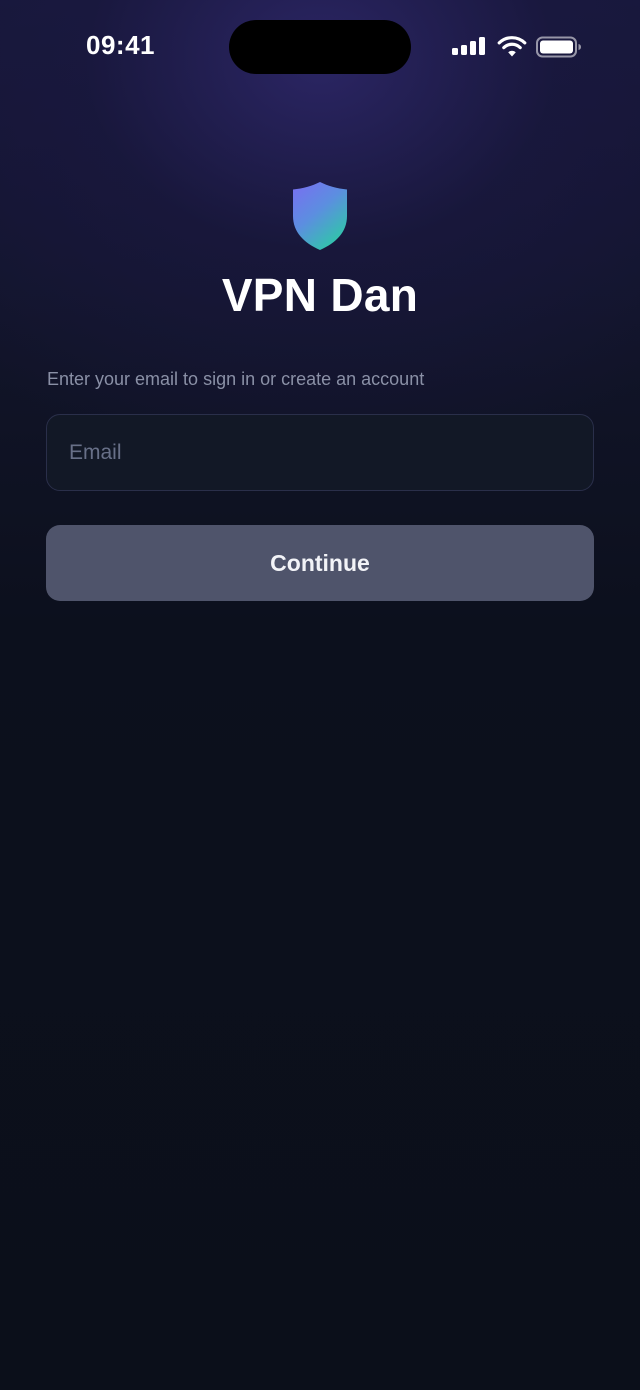 This screenshot has width=640, height=1390. Describe the element at coordinates (320, 295) in the screenshot. I see `app-title: VPN Dan` at that location.